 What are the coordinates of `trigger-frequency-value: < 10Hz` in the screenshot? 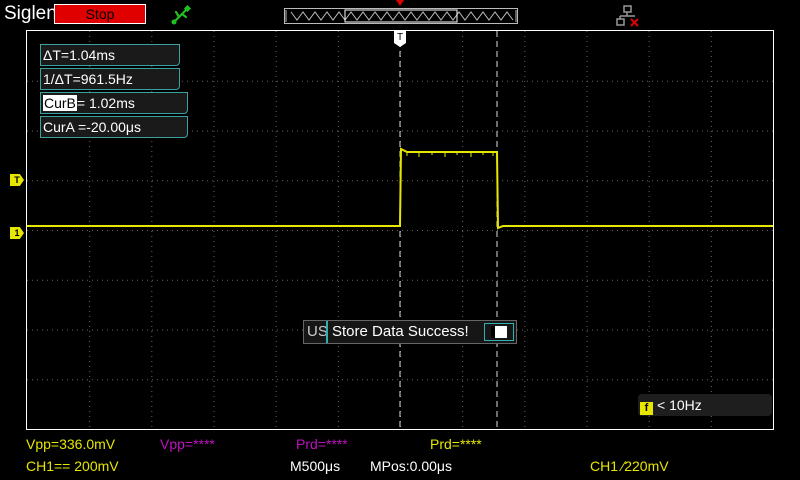 It's located at (679, 405).